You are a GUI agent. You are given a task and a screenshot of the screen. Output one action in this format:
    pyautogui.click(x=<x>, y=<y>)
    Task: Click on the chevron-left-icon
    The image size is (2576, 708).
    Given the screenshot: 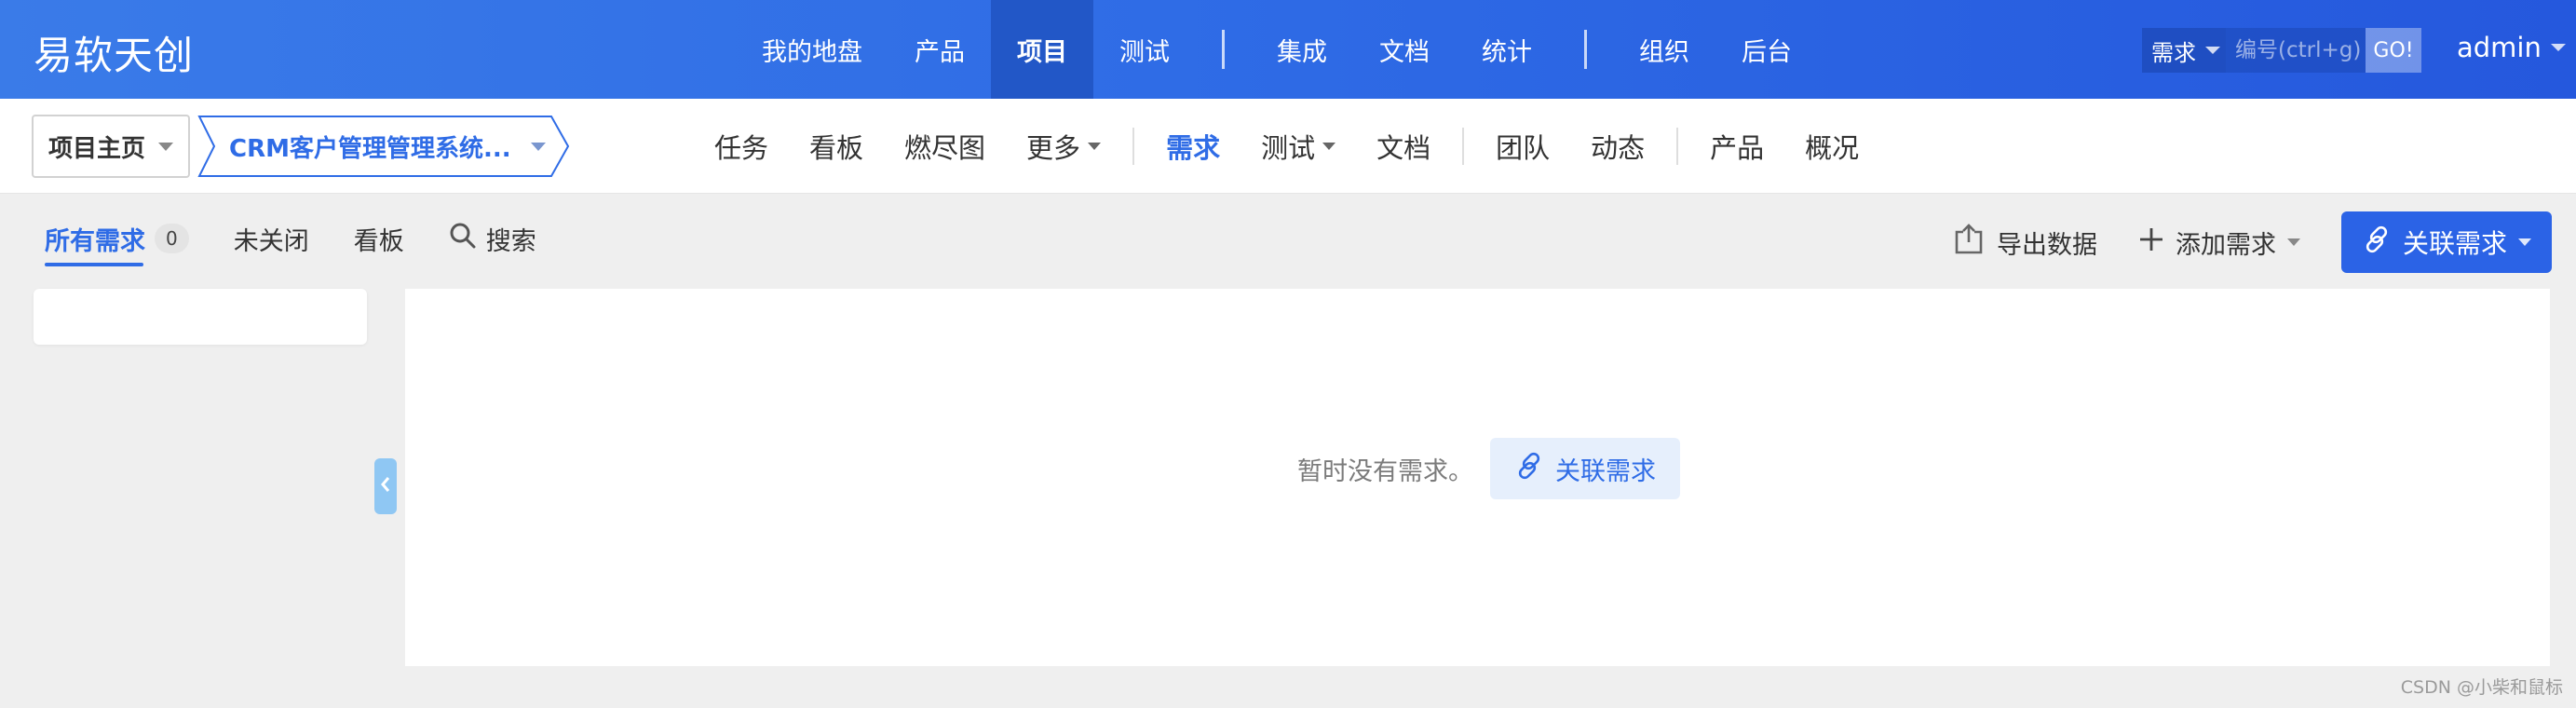 What is the action you would take?
    pyautogui.click(x=385, y=486)
    